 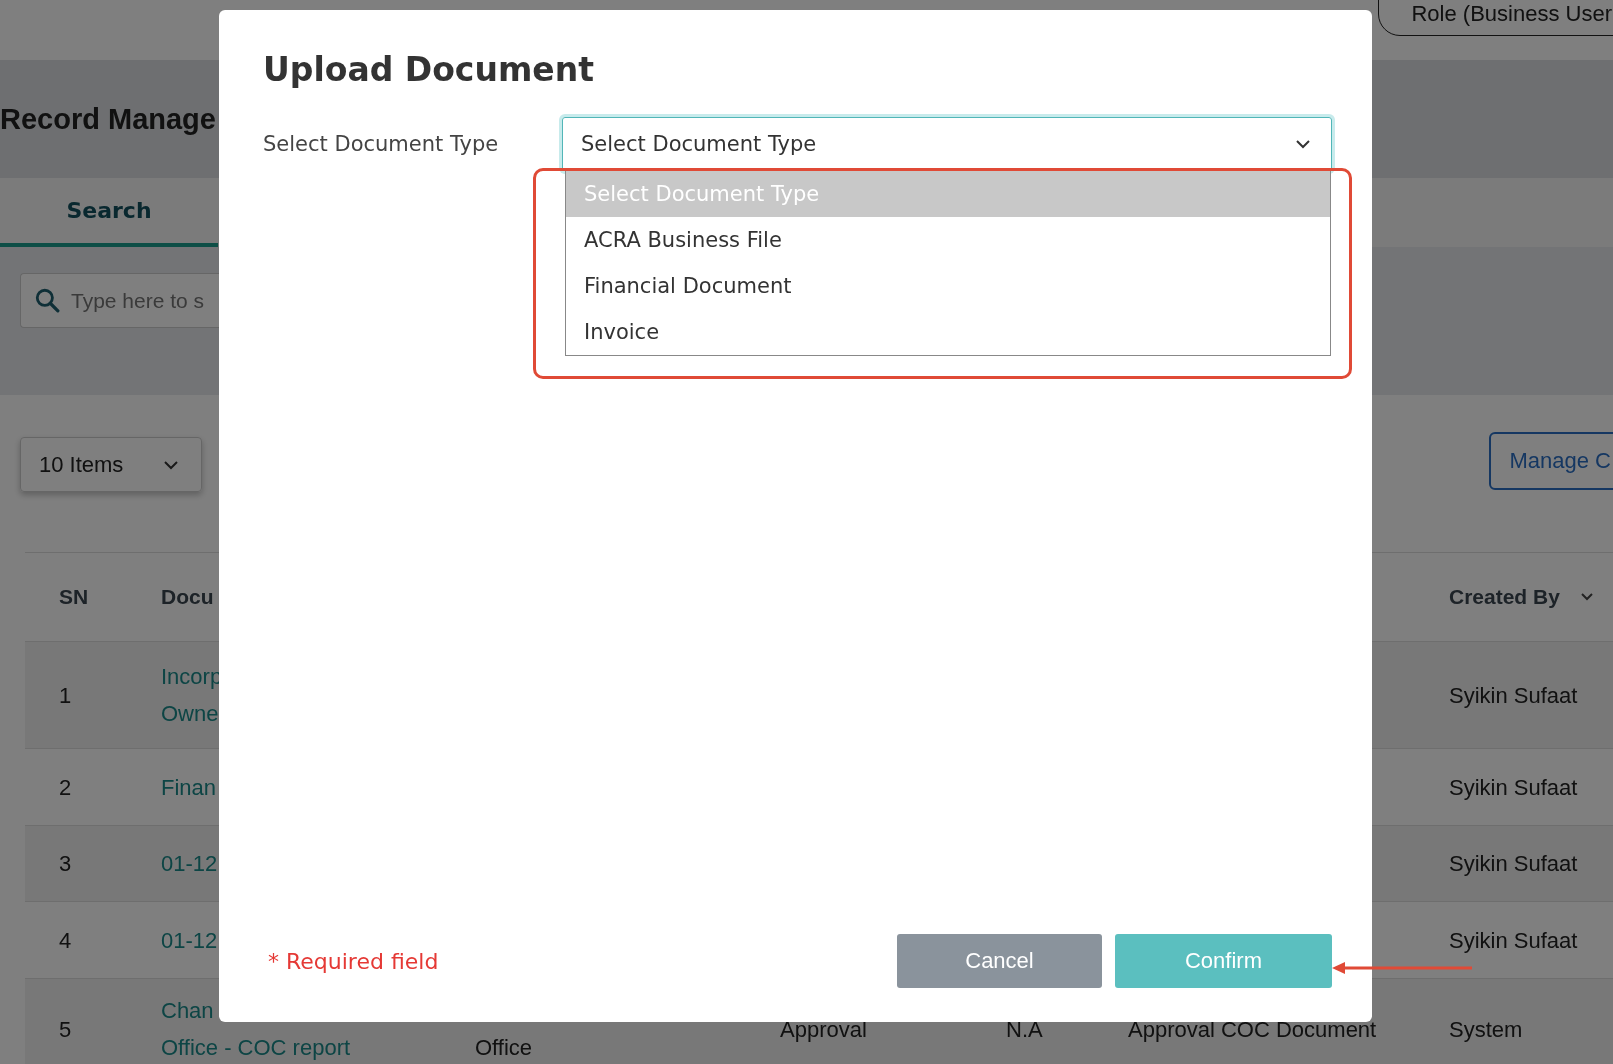 What do you see at coordinates (111, 464) in the screenshot?
I see `page-size-select: 10 Items` at bounding box center [111, 464].